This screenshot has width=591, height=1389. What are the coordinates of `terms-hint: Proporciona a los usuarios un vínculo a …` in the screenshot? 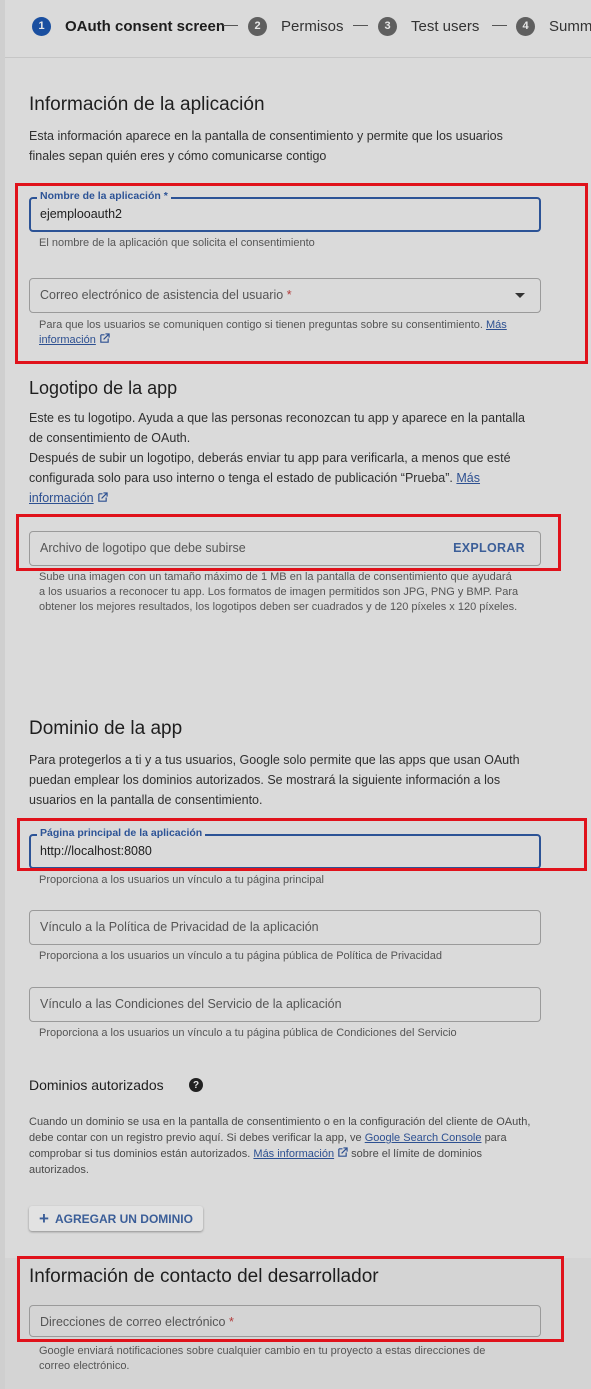 It's located at (248, 1033).